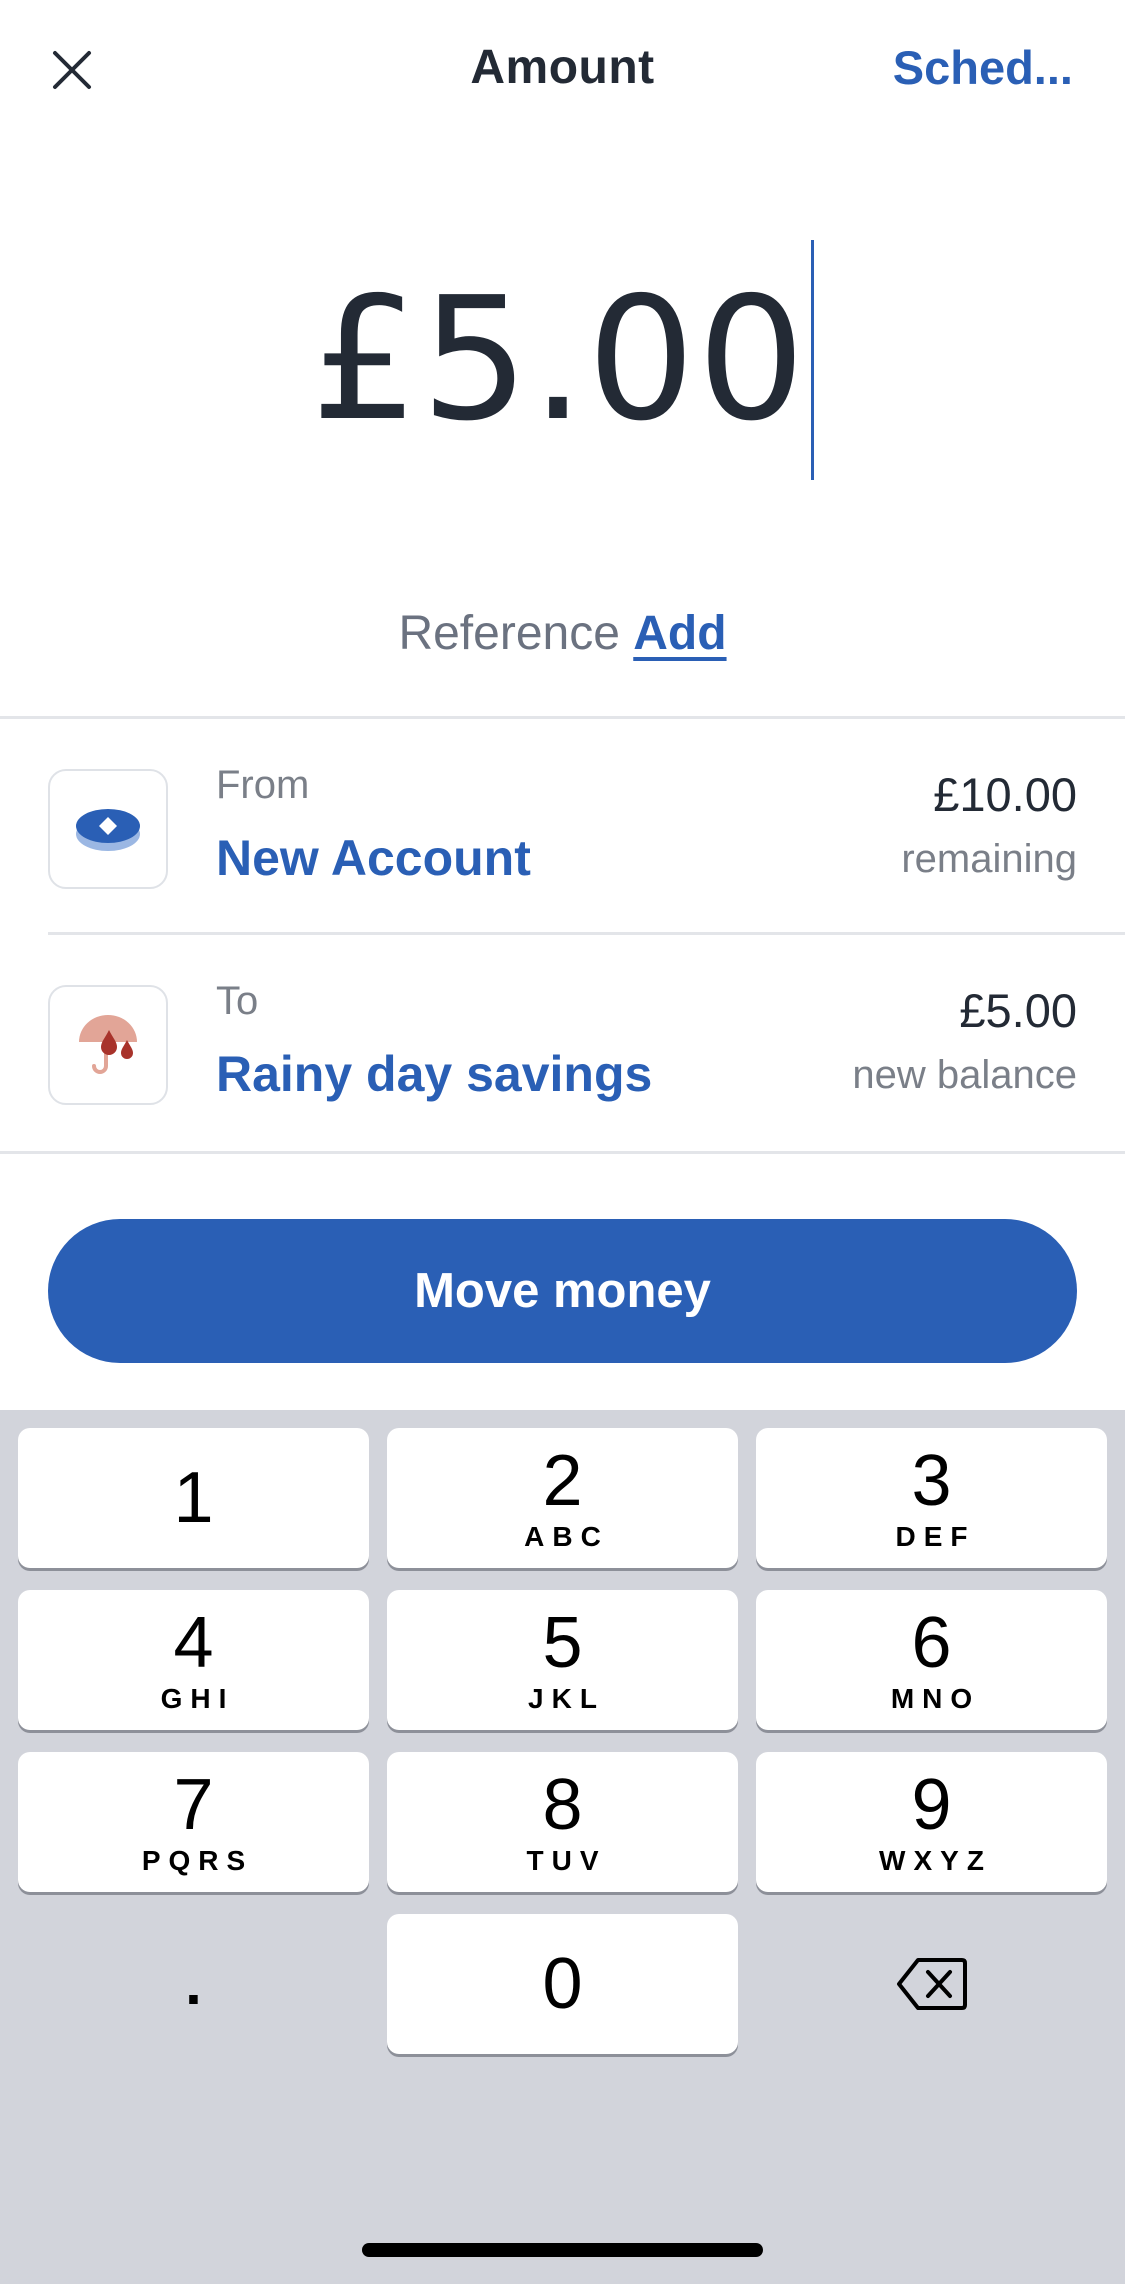 This screenshot has height=2284, width=1125. Describe the element at coordinates (193, 1643) in the screenshot. I see `key-digit: 4` at that location.